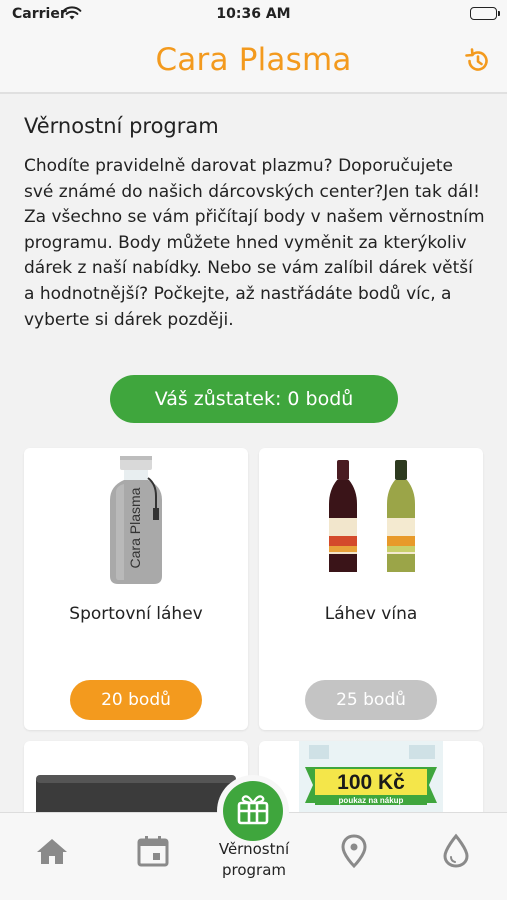 Image resolution: width=507 pixels, height=900 pixels. I want to click on wine-bottles-image, so click(371, 518).